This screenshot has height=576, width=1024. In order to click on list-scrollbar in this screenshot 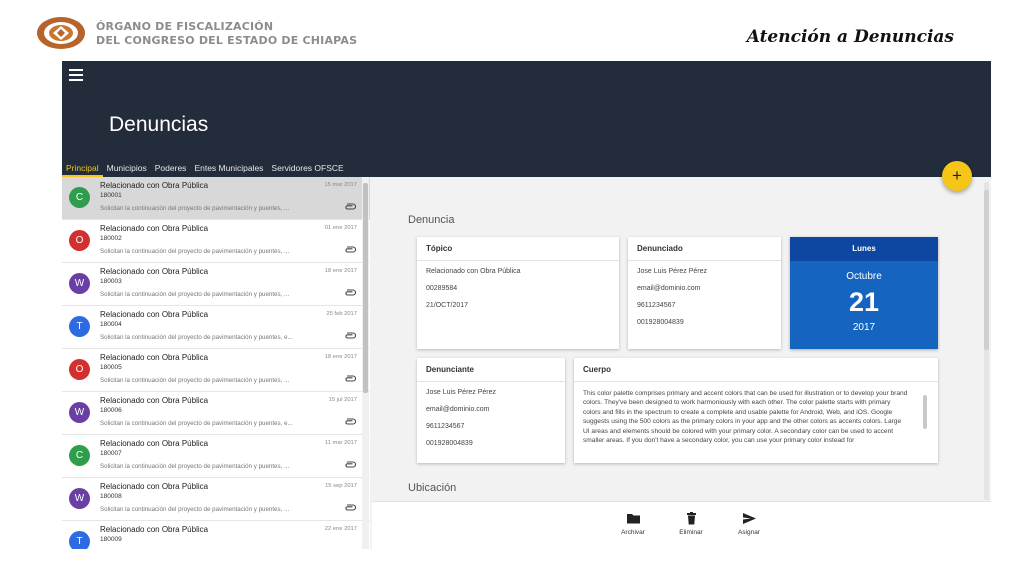, I will do `click(365, 363)`.